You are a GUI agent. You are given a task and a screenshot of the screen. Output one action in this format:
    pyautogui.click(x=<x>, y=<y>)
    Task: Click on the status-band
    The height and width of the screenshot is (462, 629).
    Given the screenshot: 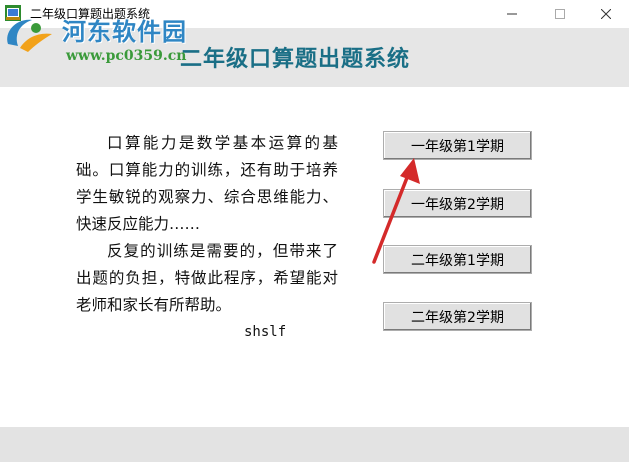 What is the action you would take?
    pyautogui.click(x=314, y=444)
    